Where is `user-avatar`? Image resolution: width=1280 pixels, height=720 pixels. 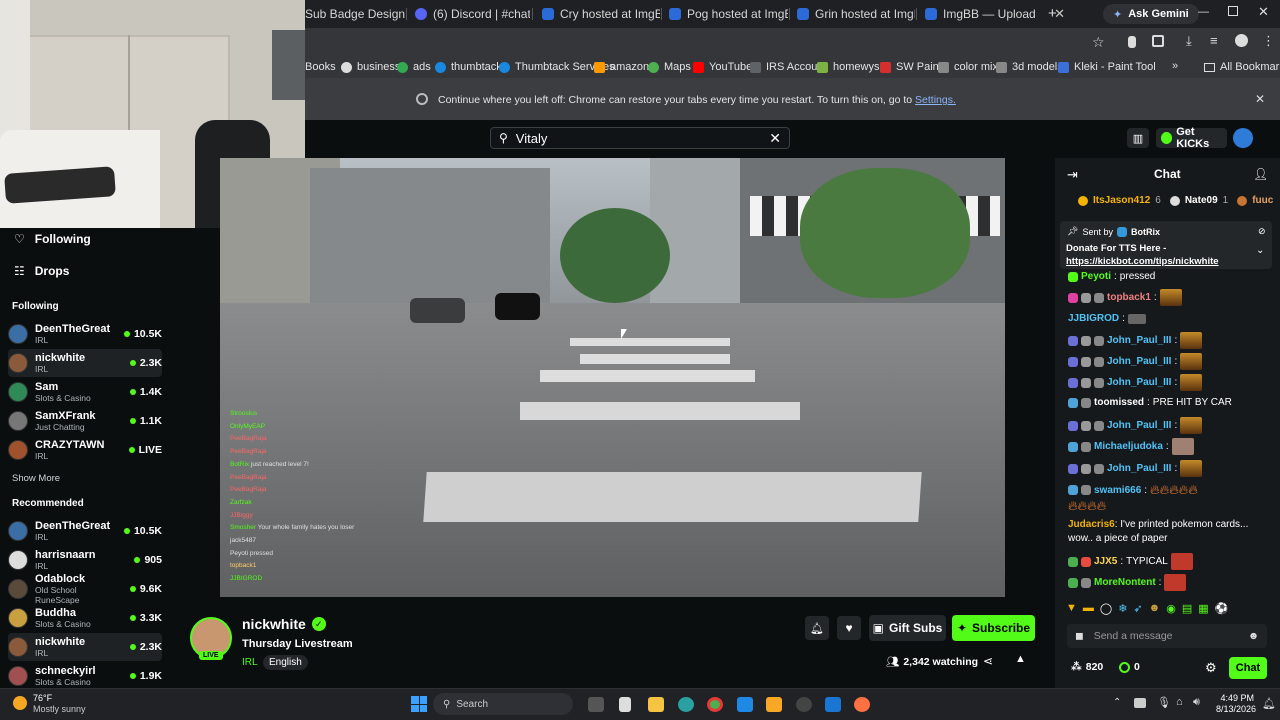 user-avatar is located at coordinates (1243, 138).